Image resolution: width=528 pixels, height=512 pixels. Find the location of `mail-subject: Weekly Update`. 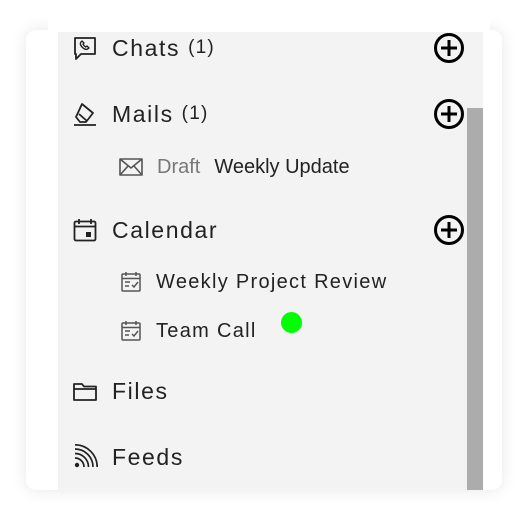

mail-subject: Weekly Update is located at coordinates (282, 166).